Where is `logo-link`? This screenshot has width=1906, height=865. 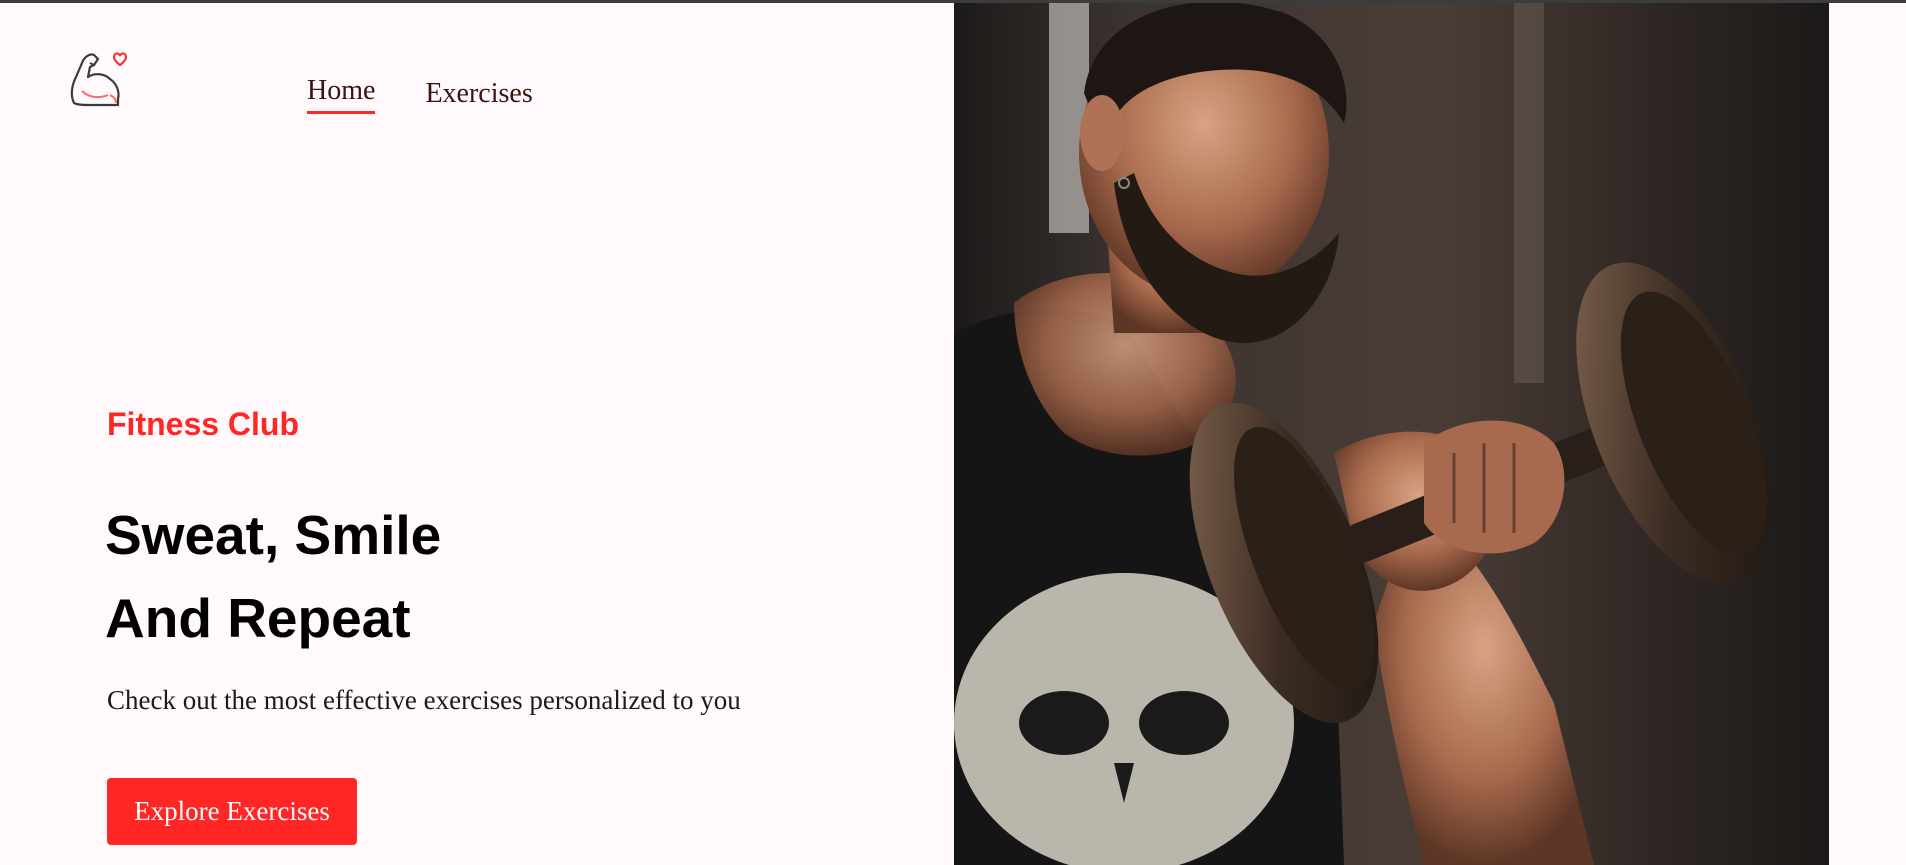 logo-link is located at coordinates (98, 77).